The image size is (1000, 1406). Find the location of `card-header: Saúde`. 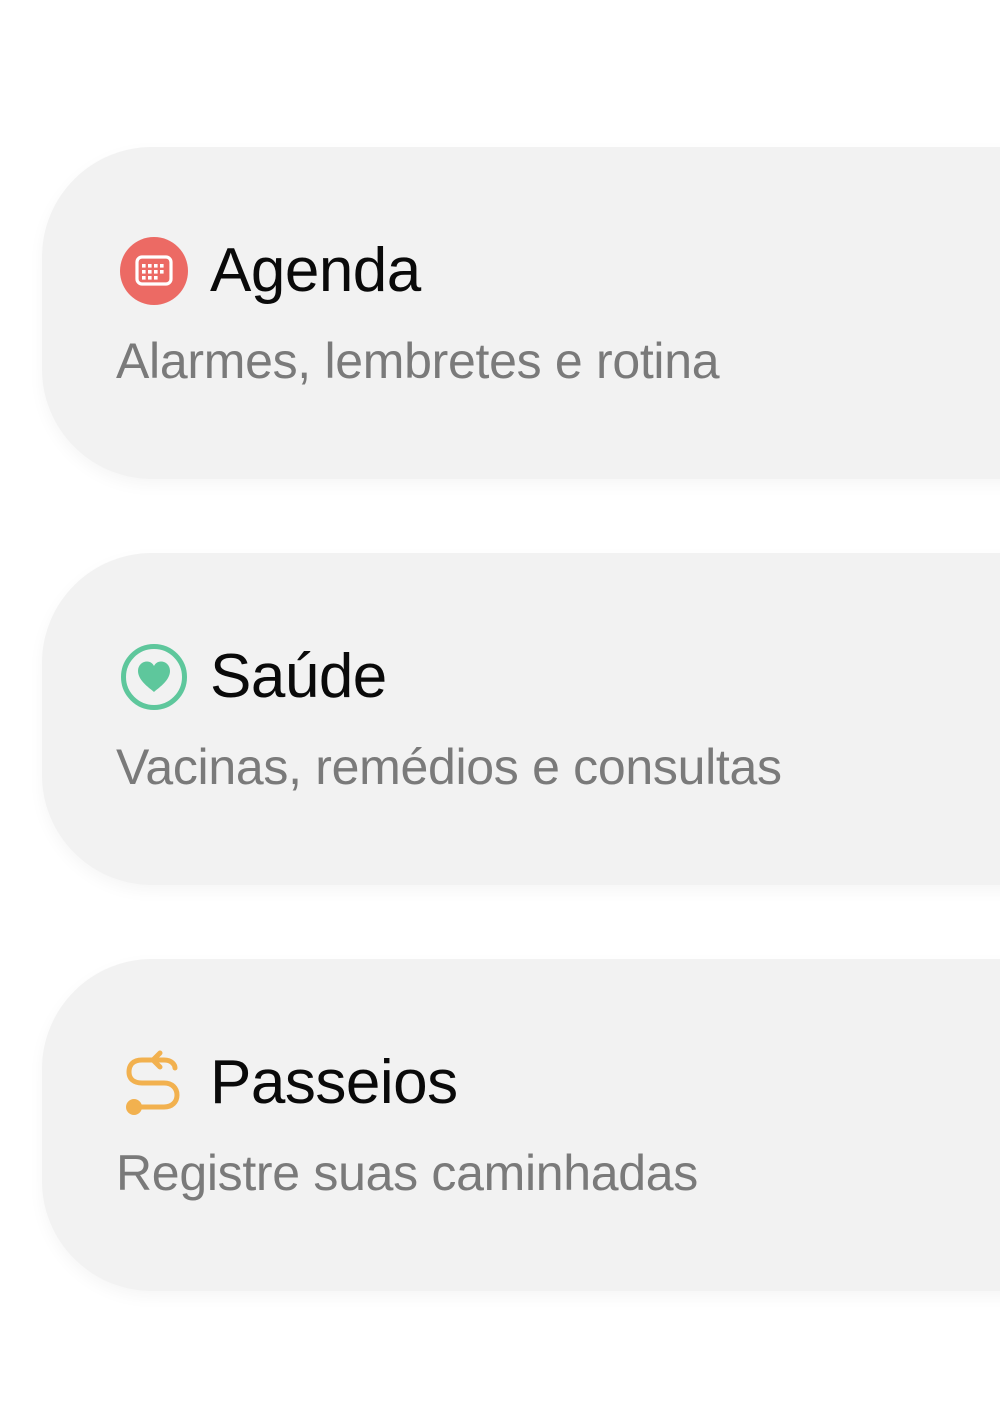

card-header: Saúde is located at coordinates (253, 677).